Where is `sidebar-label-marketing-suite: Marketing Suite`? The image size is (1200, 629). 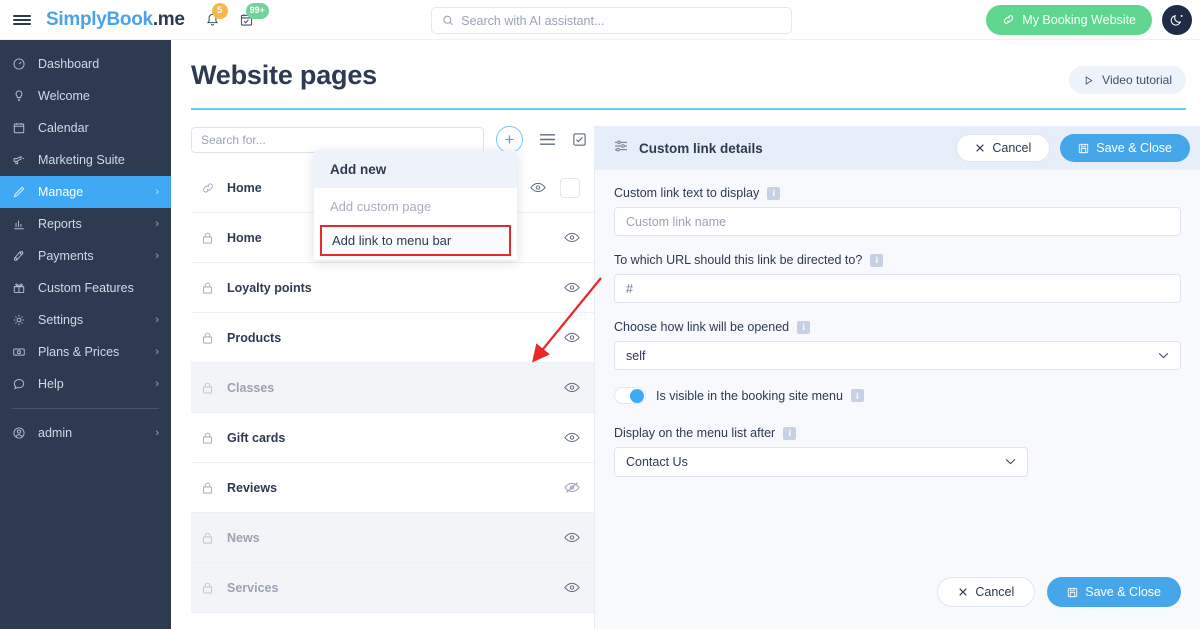
sidebar-label-marketing-suite: Marketing Suite is located at coordinates (81, 160).